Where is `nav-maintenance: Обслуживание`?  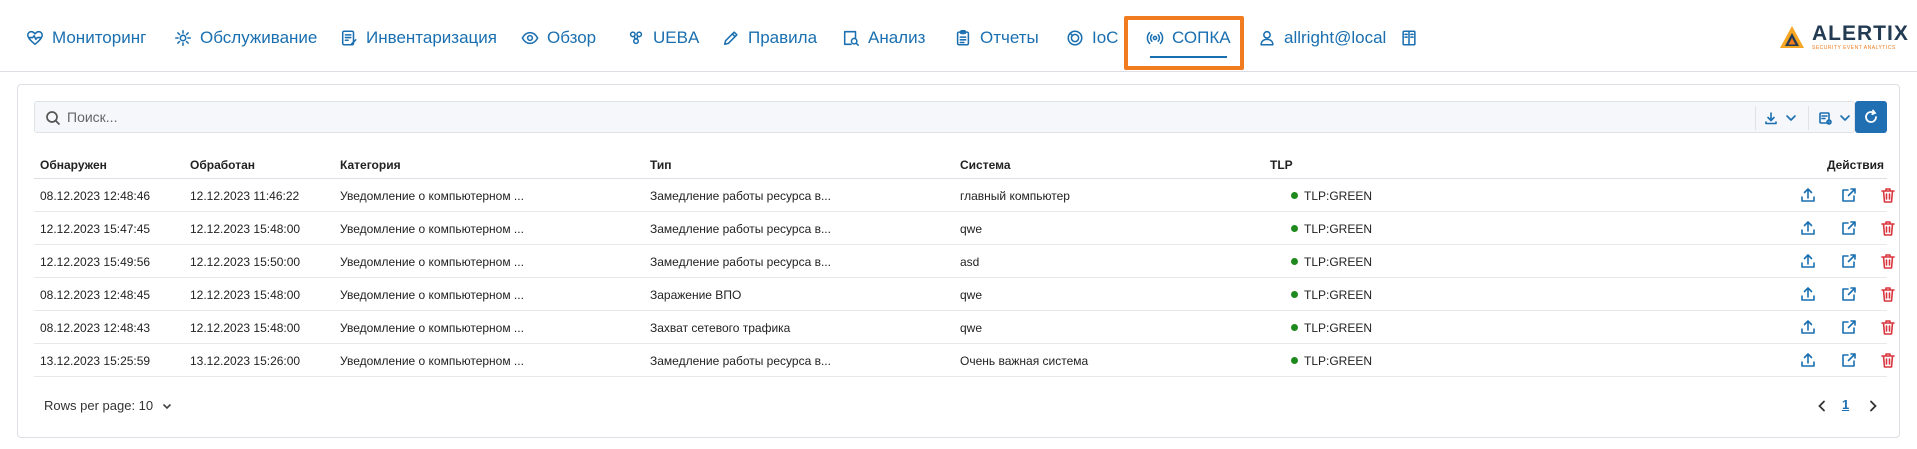 nav-maintenance: Обслуживание is located at coordinates (245, 38).